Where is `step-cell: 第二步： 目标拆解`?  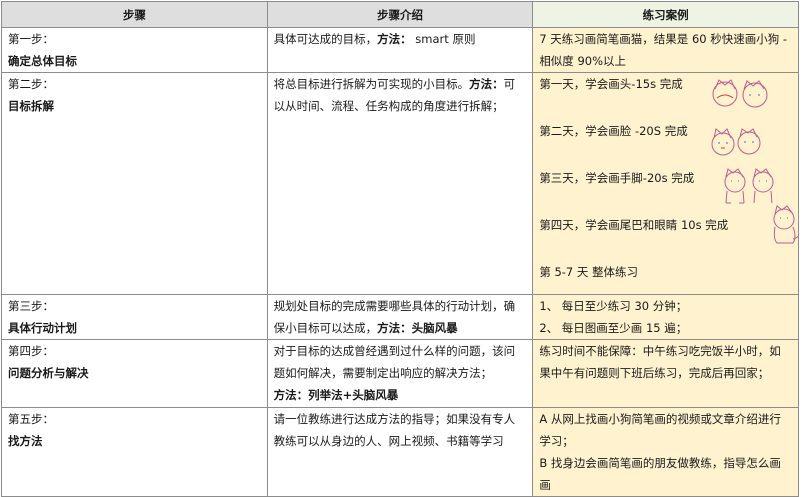
step-cell: 第二步： 目标拆解 is located at coordinates (134, 183).